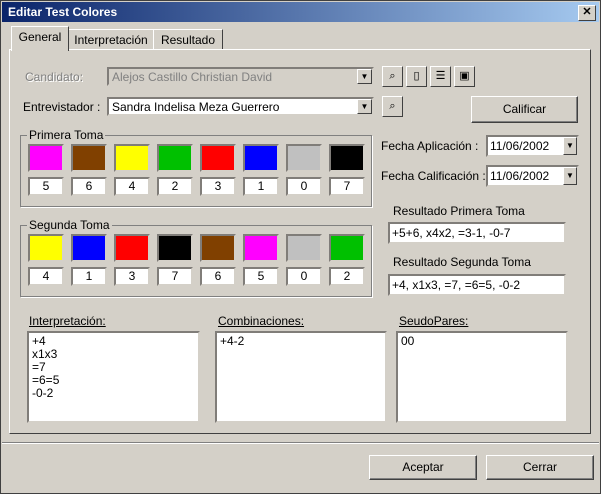 The width and height of the screenshot is (601, 494). Describe the element at coordinates (113, 393) in the screenshot. I see `list-item: -0-2` at that location.